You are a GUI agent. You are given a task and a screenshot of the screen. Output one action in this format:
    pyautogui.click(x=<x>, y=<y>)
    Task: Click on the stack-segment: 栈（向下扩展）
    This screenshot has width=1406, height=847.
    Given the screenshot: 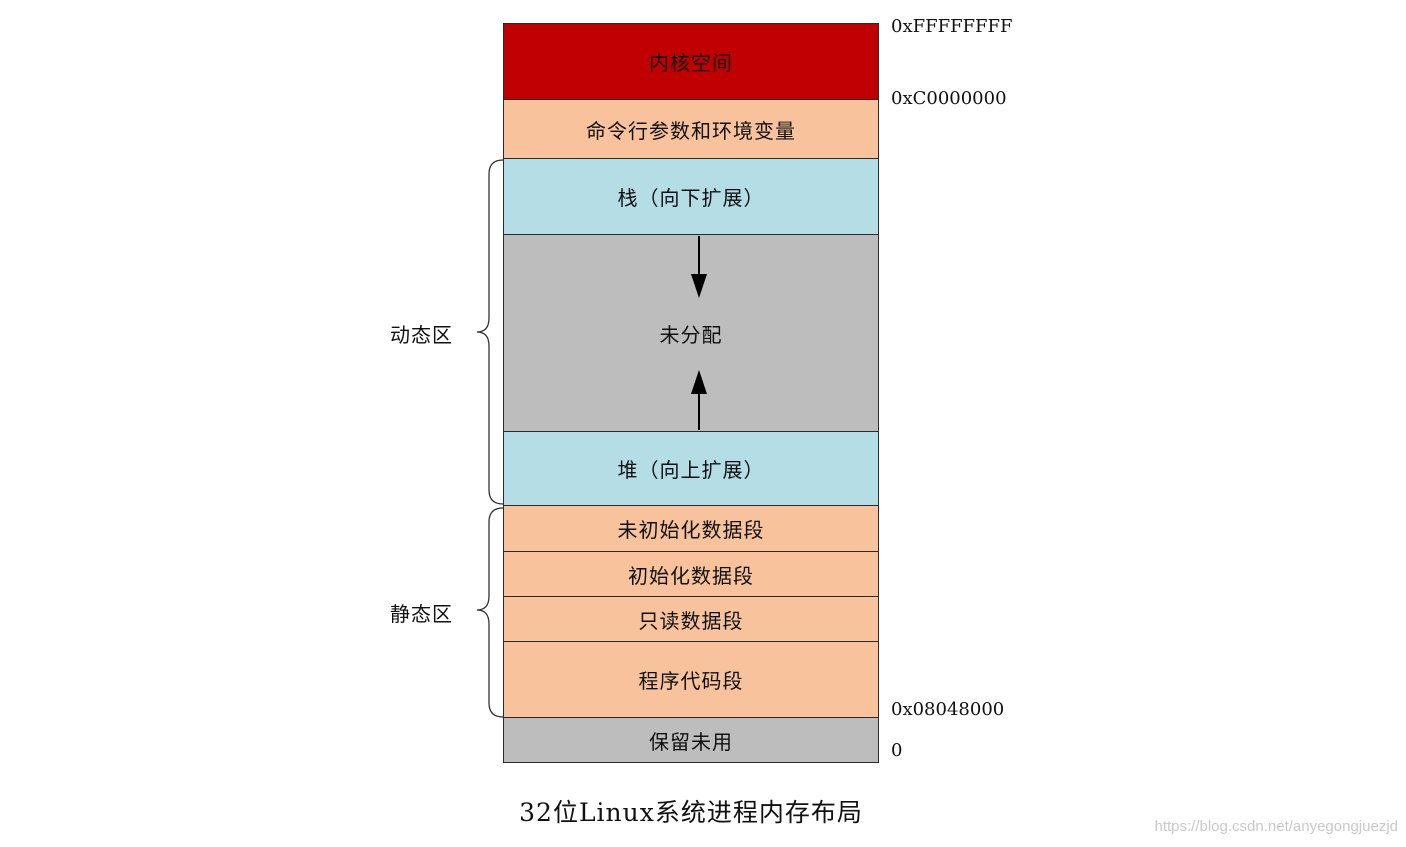 What is the action you would take?
    pyautogui.click(x=691, y=196)
    